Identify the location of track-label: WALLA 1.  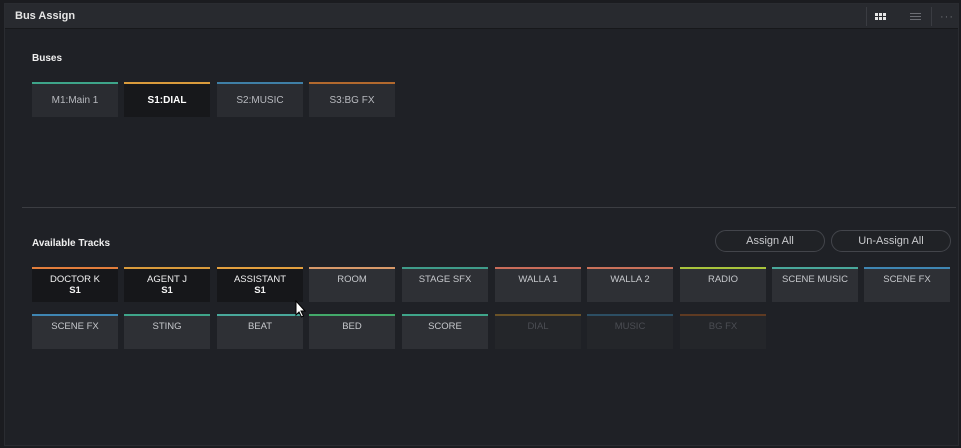
(538, 279).